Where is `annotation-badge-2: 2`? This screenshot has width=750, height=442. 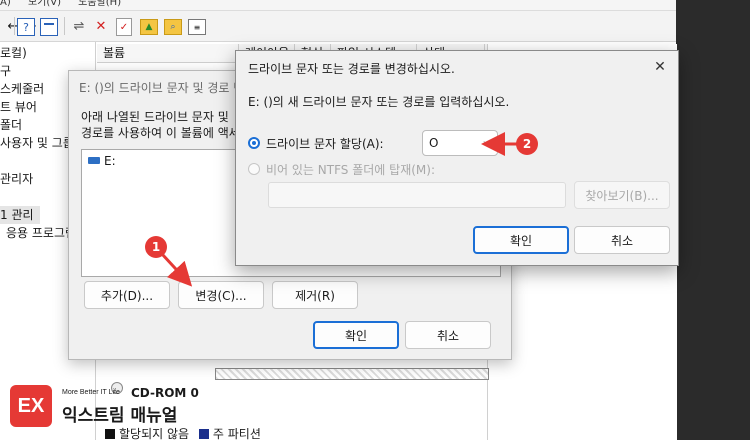 annotation-badge-2: 2 is located at coordinates (527, 144).